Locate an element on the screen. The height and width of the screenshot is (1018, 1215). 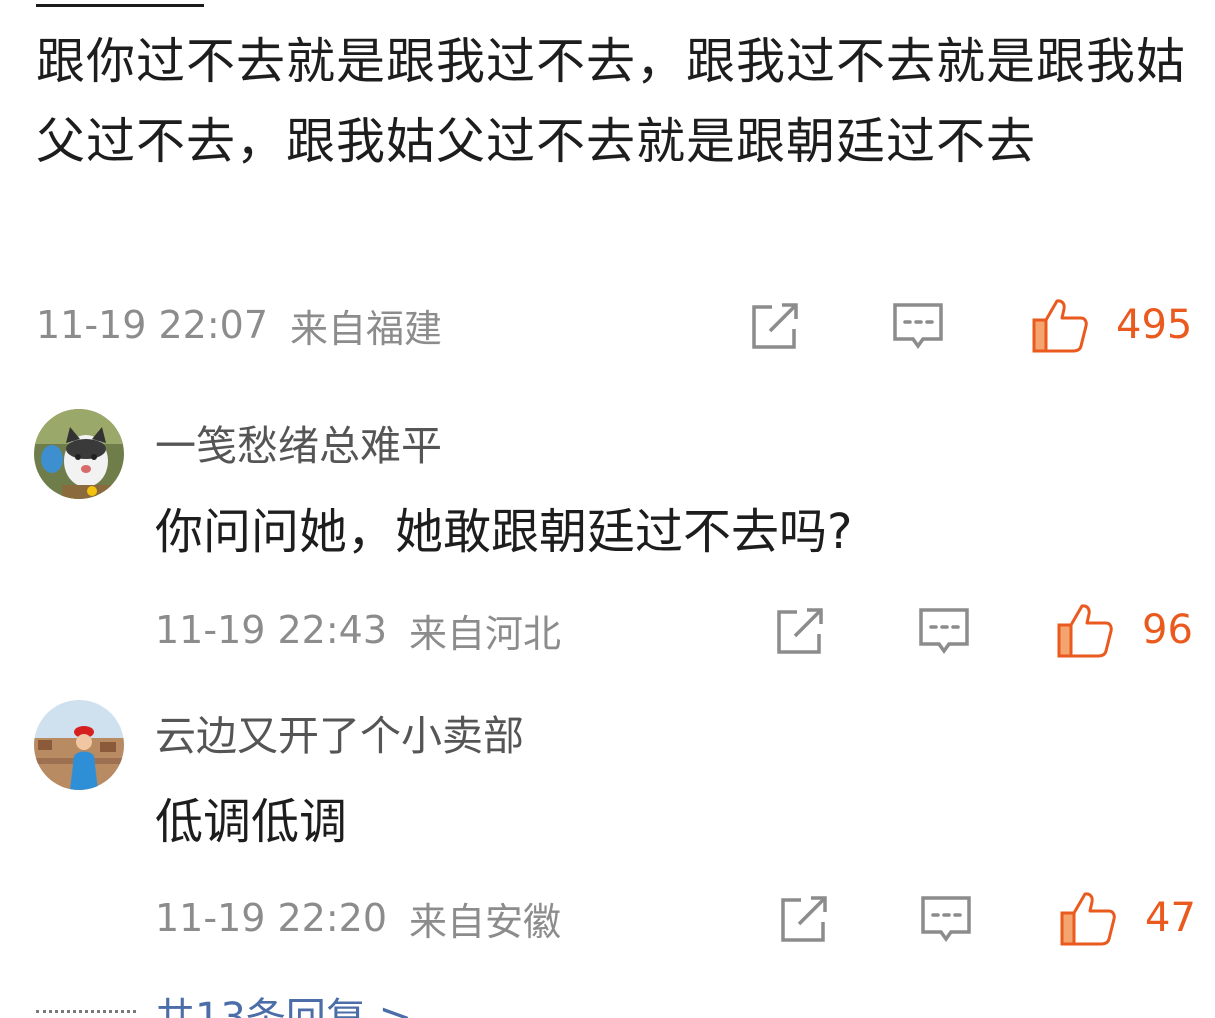
comment-time: 11-19 22:07 is located at coordinates (152, 325).